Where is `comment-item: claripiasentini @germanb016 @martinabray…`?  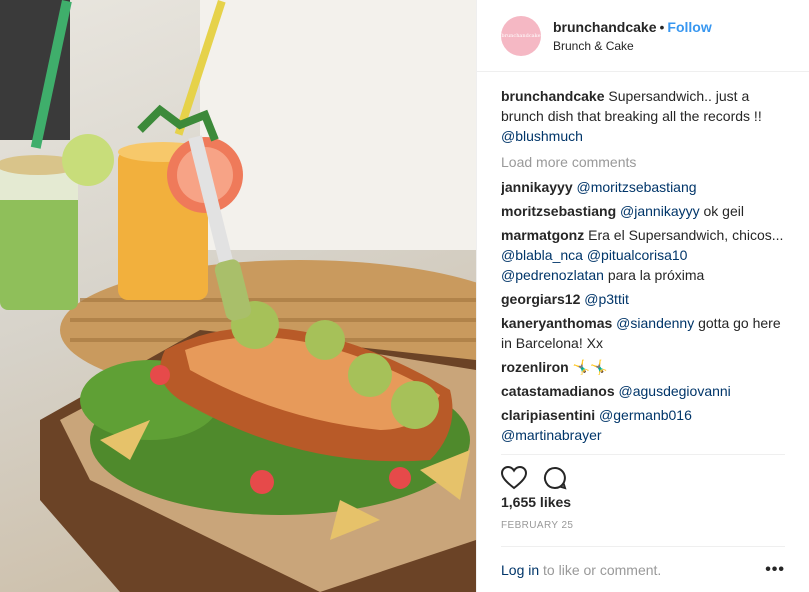
comment-item: claripiasentini @germanb016 @martinabray… is located at coordinates (646, 425).